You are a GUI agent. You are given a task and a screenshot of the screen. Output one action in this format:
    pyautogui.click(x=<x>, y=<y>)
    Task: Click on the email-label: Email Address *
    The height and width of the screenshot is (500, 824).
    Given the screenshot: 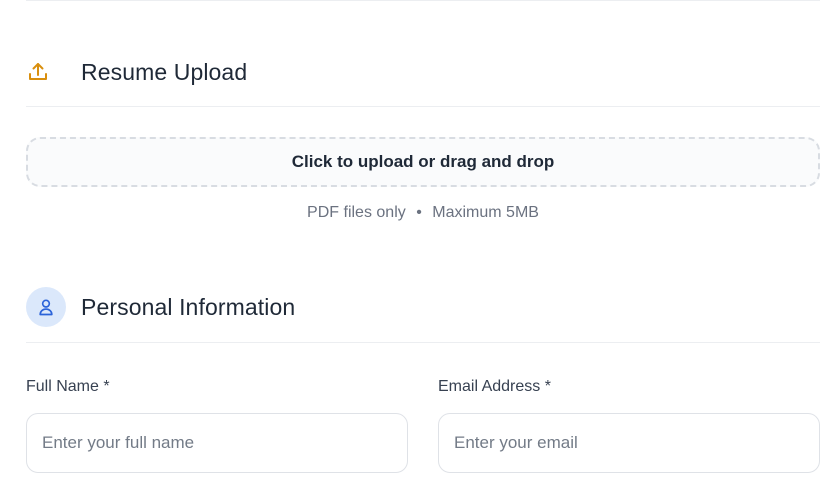 What is the action you would take?
    pyautogui.click(x=494, y=386)
    